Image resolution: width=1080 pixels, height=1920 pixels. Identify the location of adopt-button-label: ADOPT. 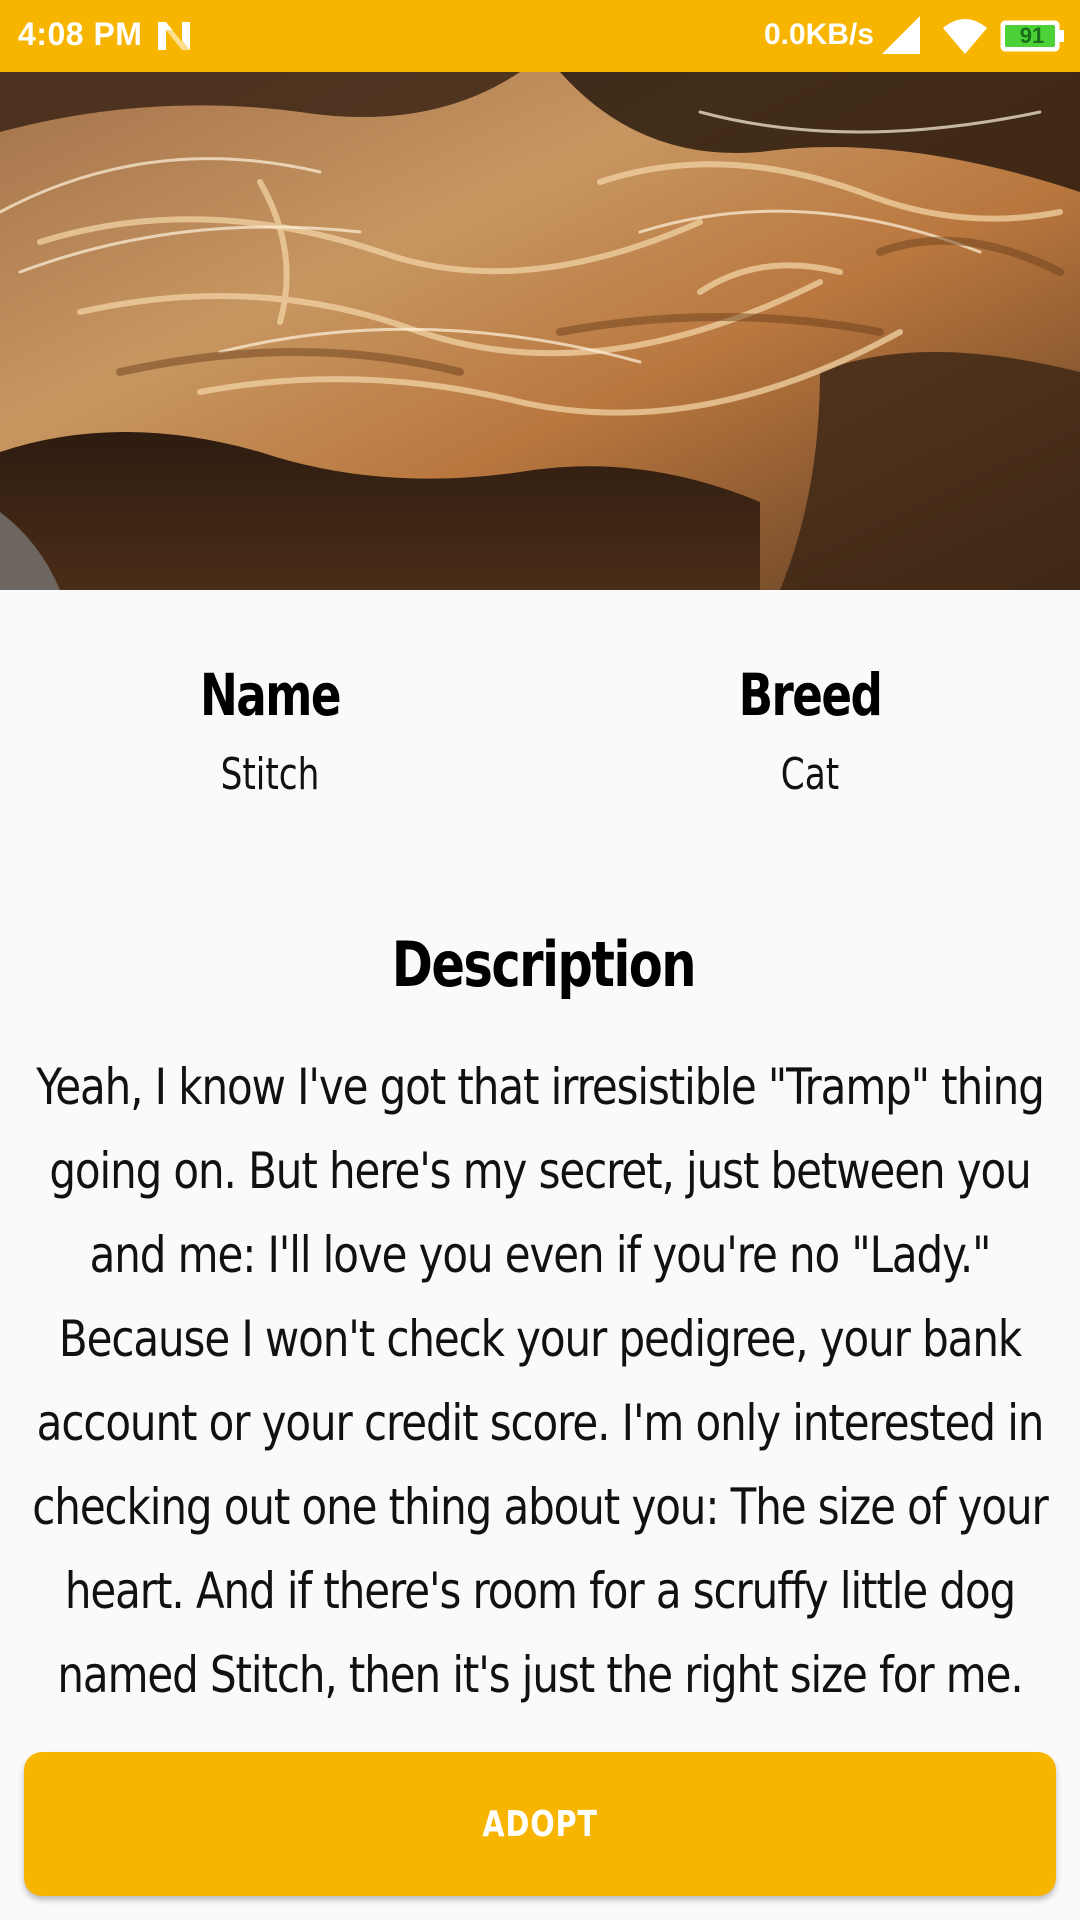
(540, 1824).